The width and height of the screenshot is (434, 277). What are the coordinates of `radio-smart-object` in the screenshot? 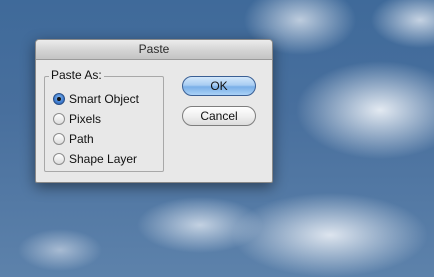 It's located at (59, 99).